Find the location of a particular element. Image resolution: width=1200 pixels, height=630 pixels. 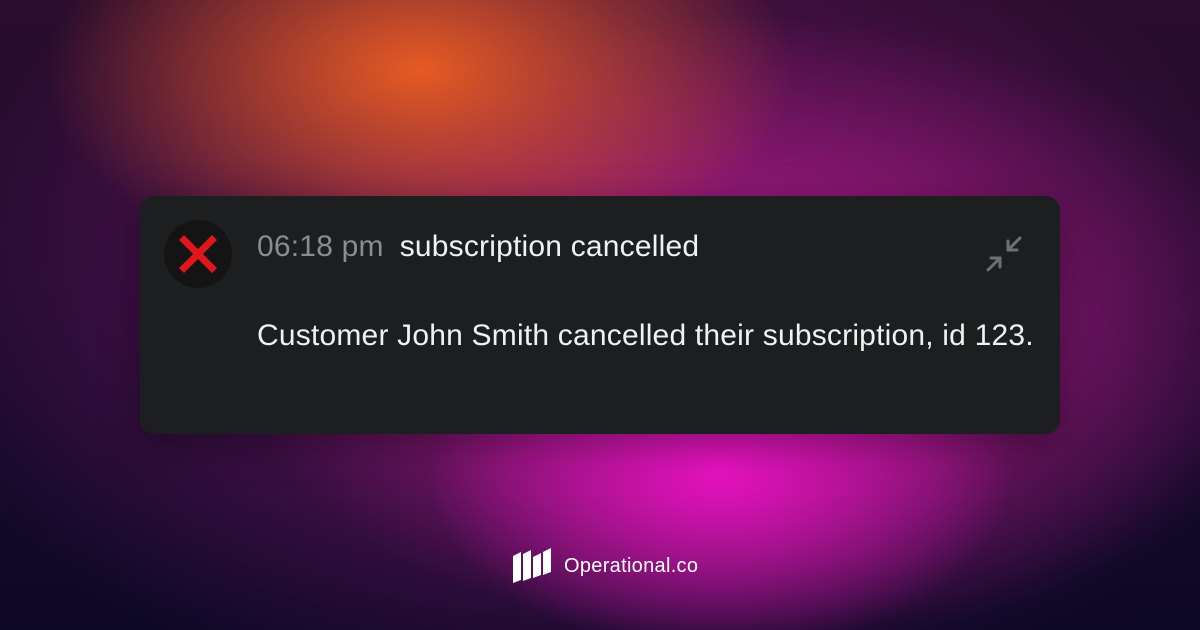

x-mark-icon is located at coordinates (198, 254).